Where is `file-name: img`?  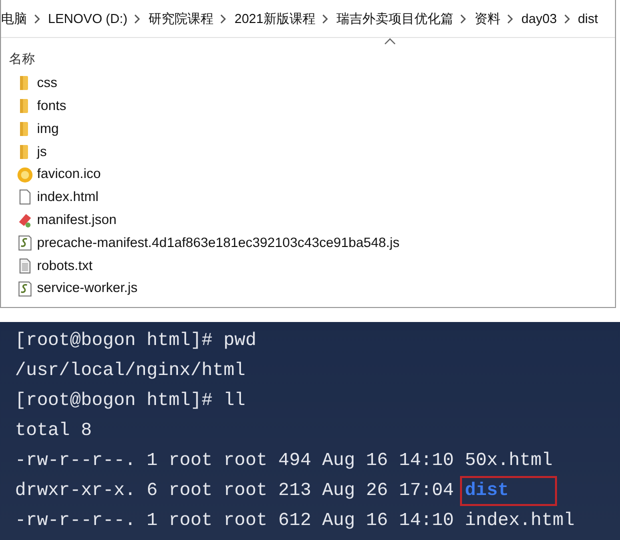 file-name: img is located at coordinates (48, 129).